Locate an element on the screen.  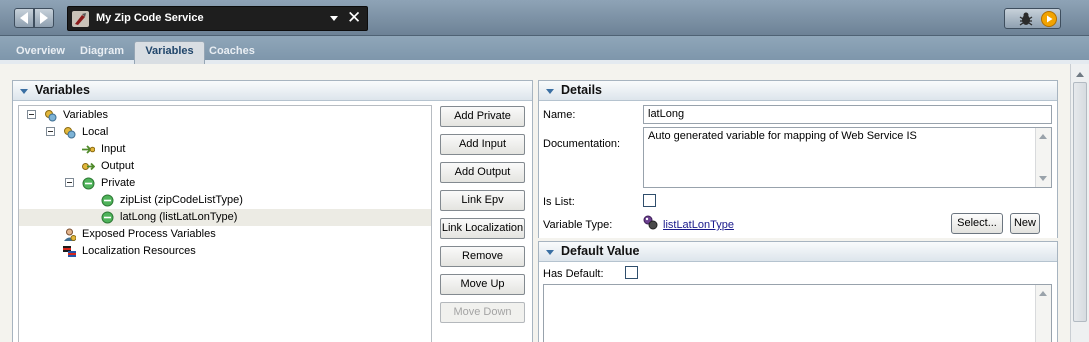
private-circle-icon is located at coordinates (88, 183).